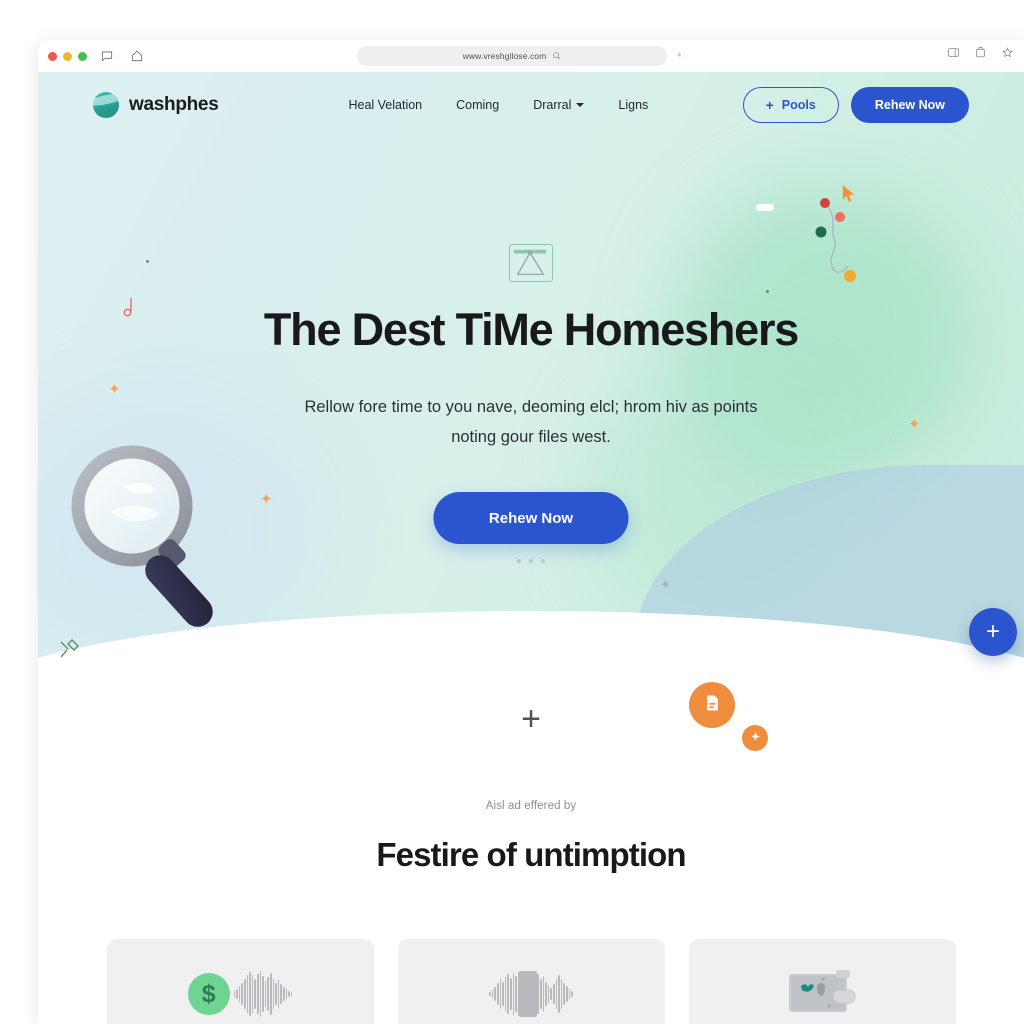 This screenshot has width=1024, height=1024. What do you see at coordinates (137, 56) in the screenshot?
I see `home-icon` at bounding box center [137, 56].